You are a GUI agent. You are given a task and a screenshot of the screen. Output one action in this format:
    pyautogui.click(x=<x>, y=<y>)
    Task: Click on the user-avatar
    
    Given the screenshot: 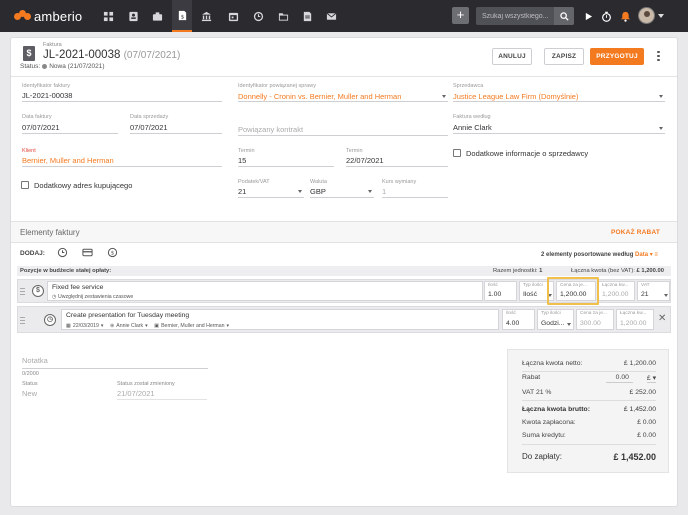 What is the action you would take?
    pyautogui.click(x=646, y=15)
    